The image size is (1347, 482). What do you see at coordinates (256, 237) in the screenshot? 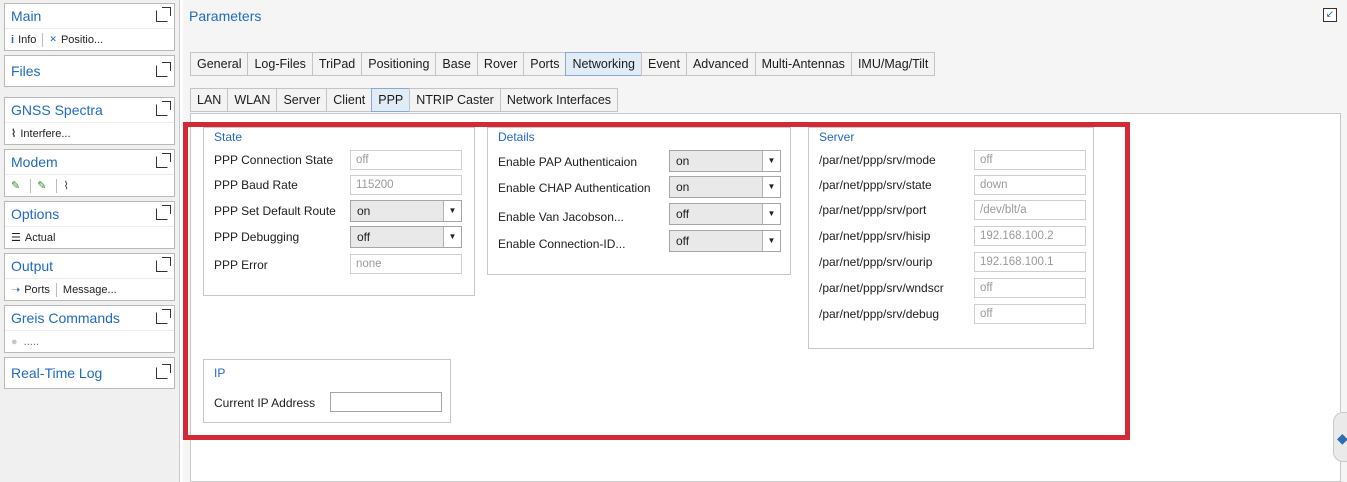
I see `debugging-row: PPP Debugging` at bounding box center [256, 237].